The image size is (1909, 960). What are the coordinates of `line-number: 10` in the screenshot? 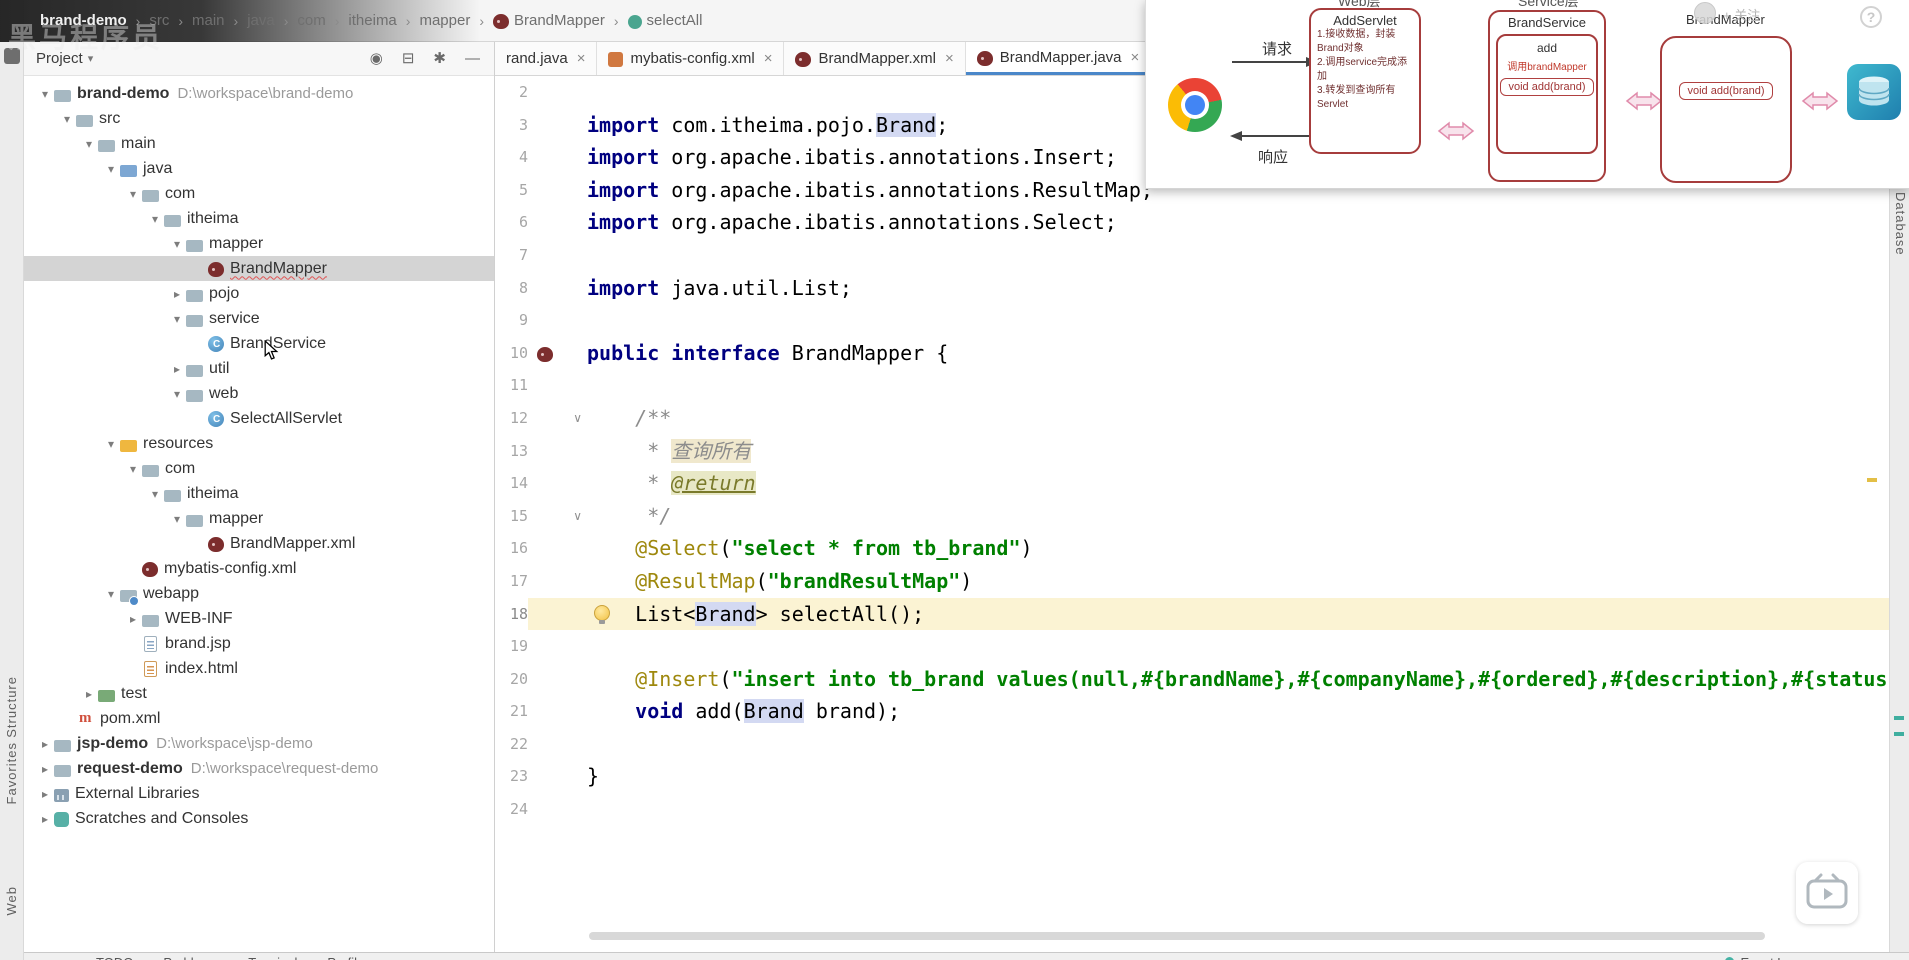 It's located at (511, 353).